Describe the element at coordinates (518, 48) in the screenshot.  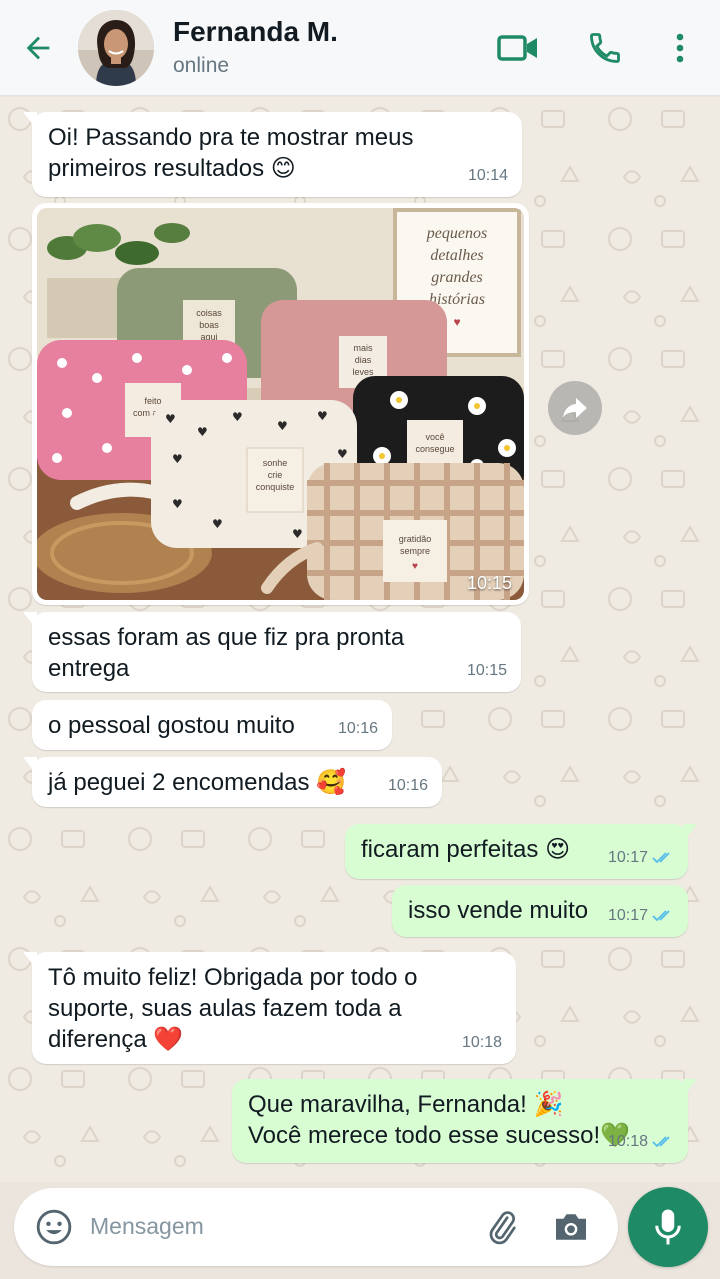
I see `video-call-icon` at that location.